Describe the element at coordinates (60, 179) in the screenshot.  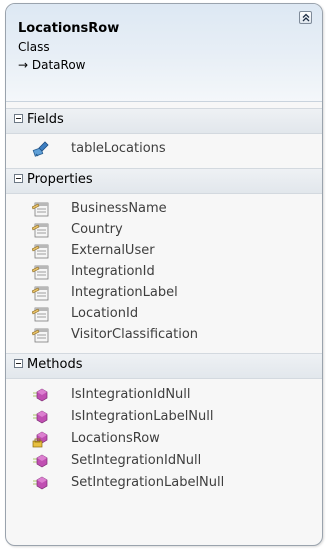
I see `section-label: Properties` at that location.